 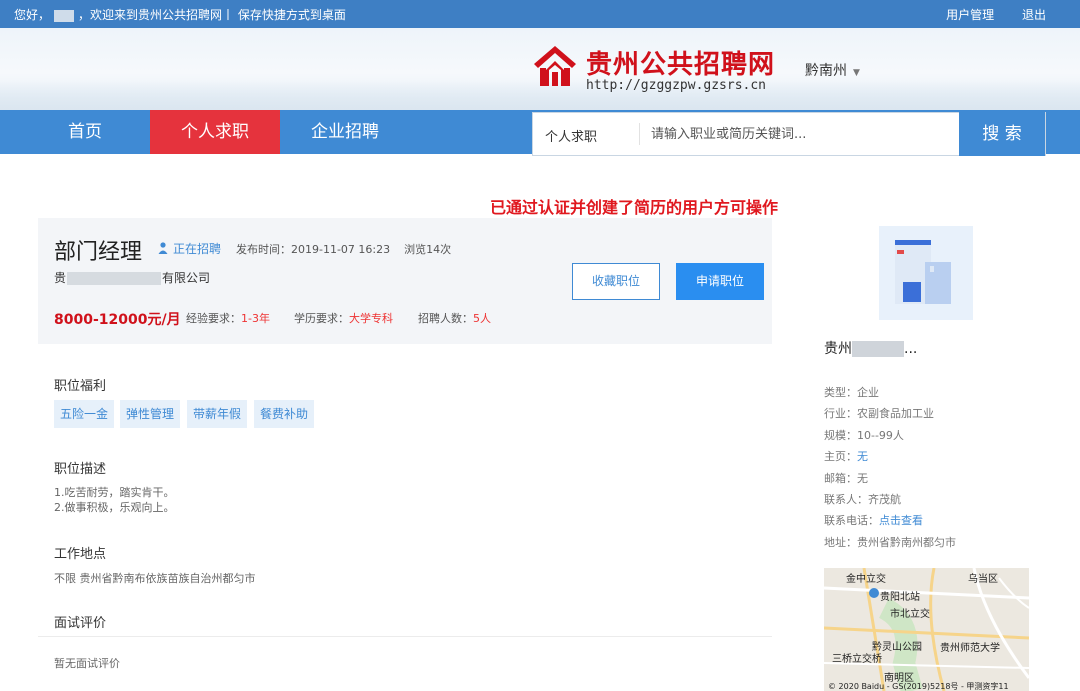 I want to click on experience-value: 1-3年, so click(x=255, y=318).